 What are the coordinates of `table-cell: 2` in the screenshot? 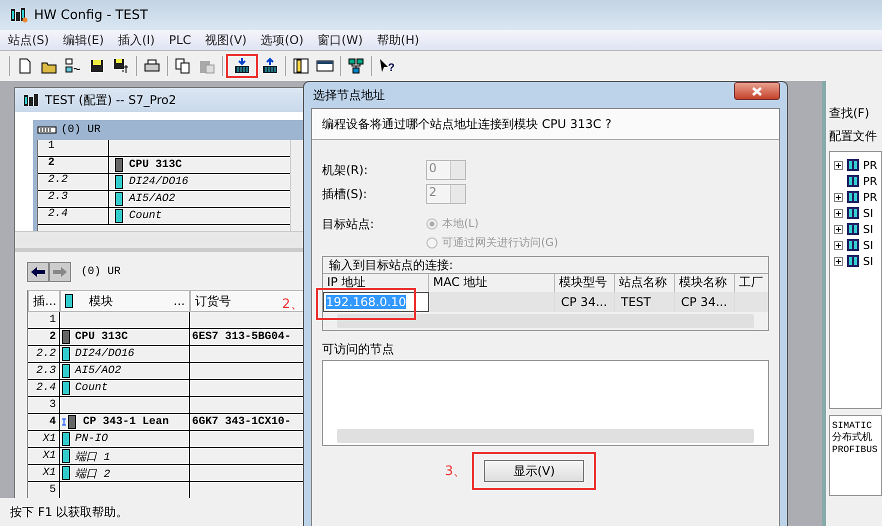 It's located at (44, 337).